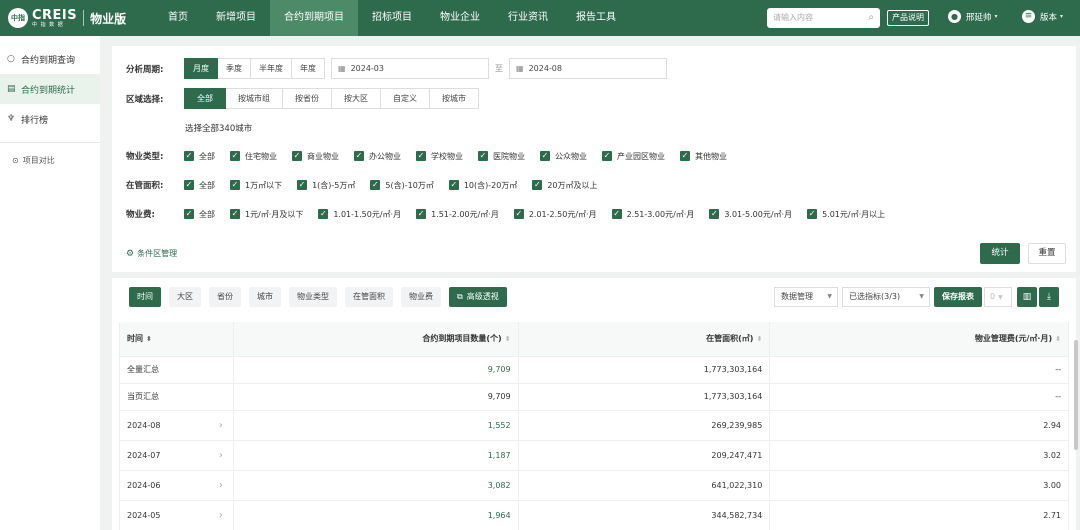  What do you see at coordinates (67, 18) in the screenshot?
I see `brand: 中指 CREIS 中 指 数 据 物业版` at bounding box center [67, 18].